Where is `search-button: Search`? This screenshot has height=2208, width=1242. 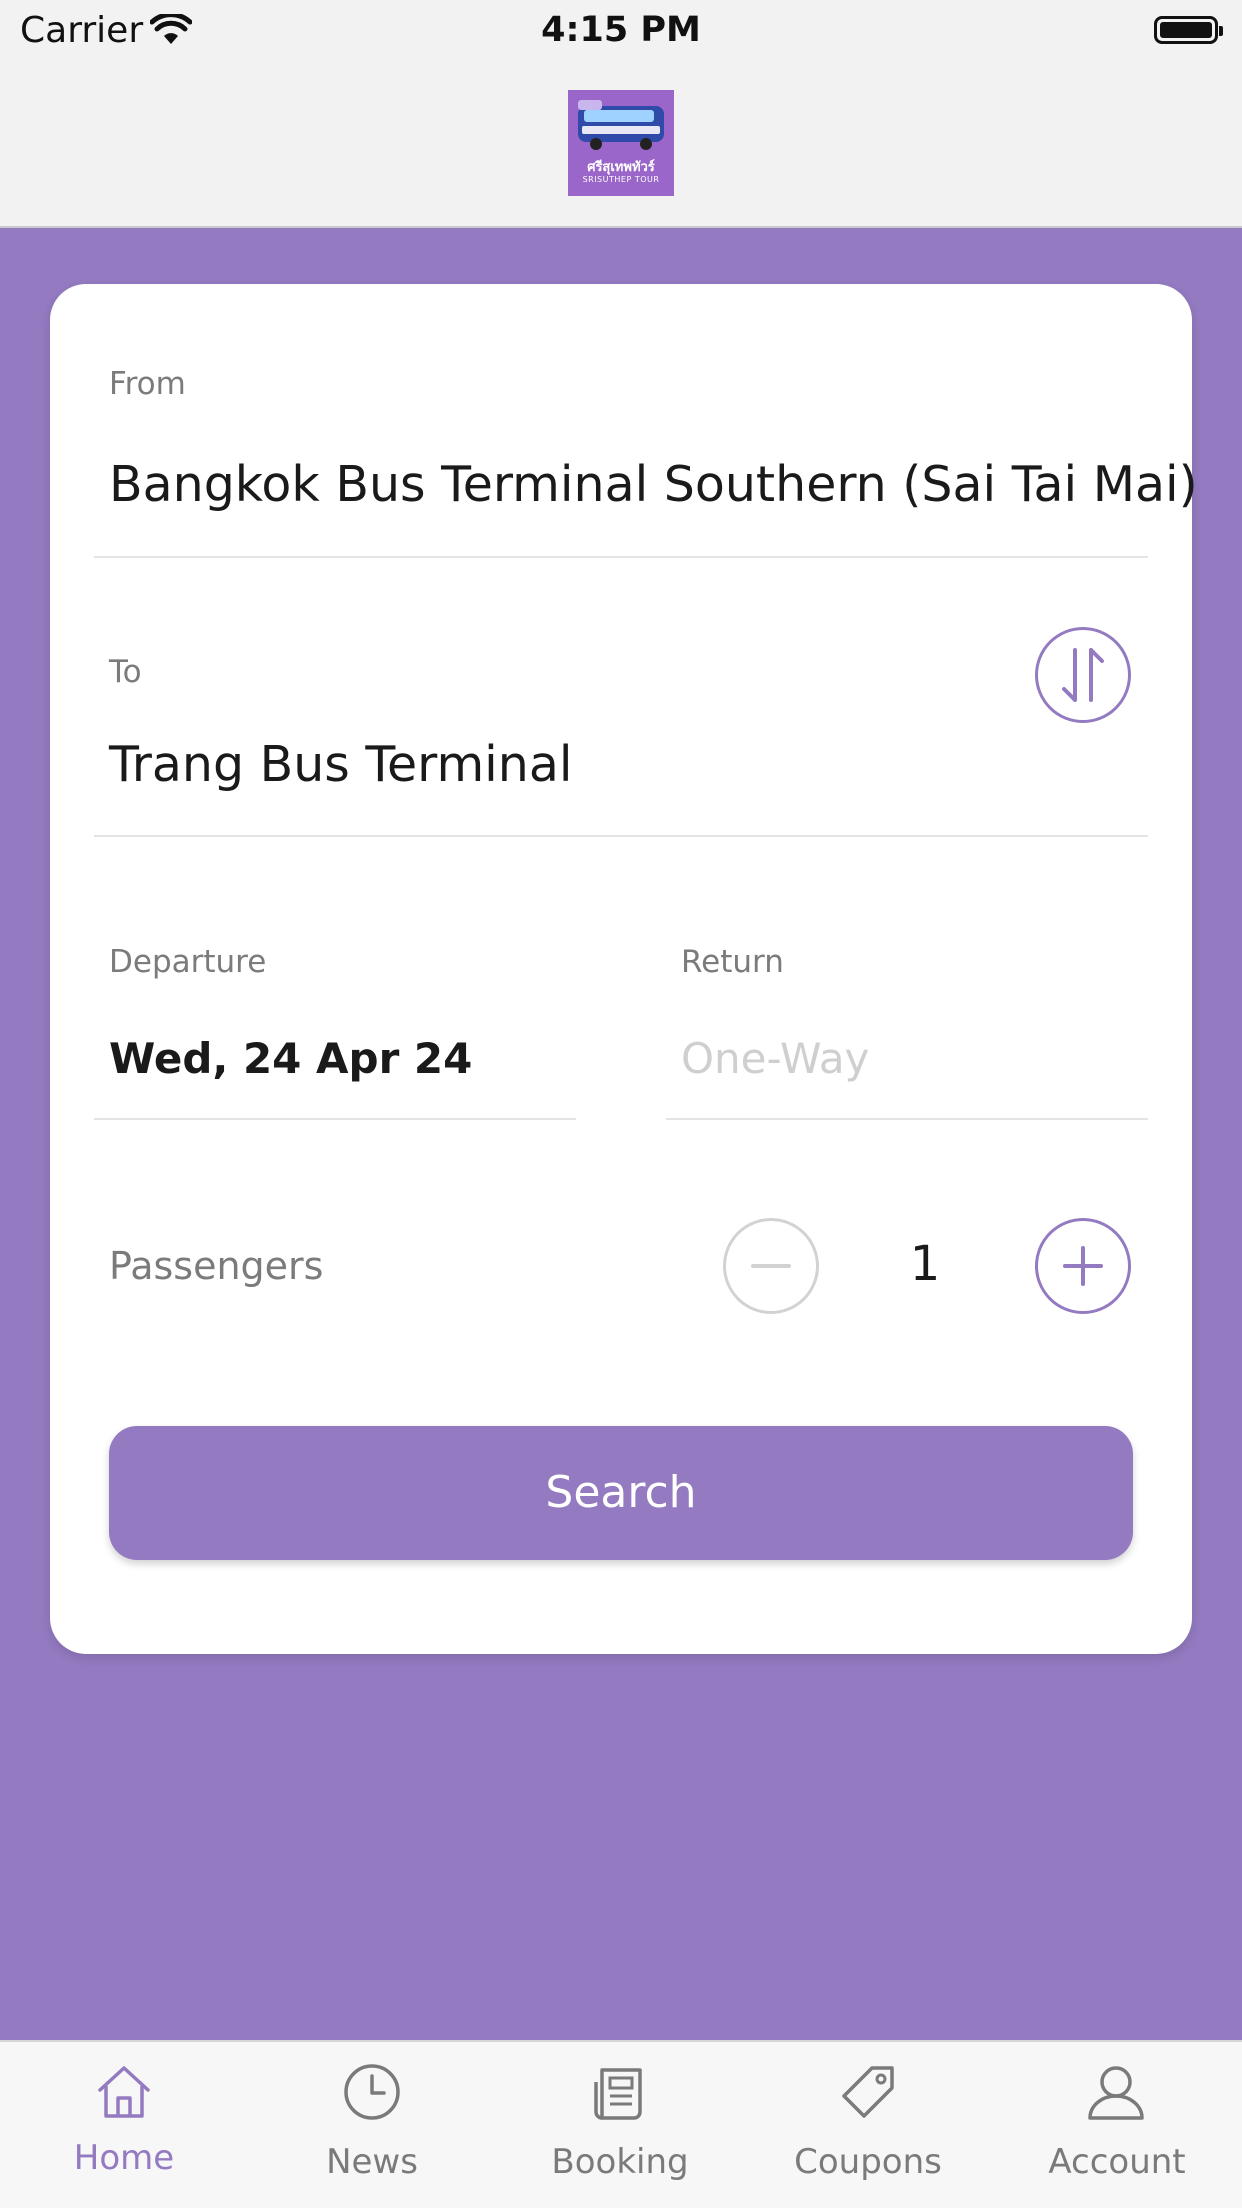 search-button: Search is located at coordinates (621, 1493).